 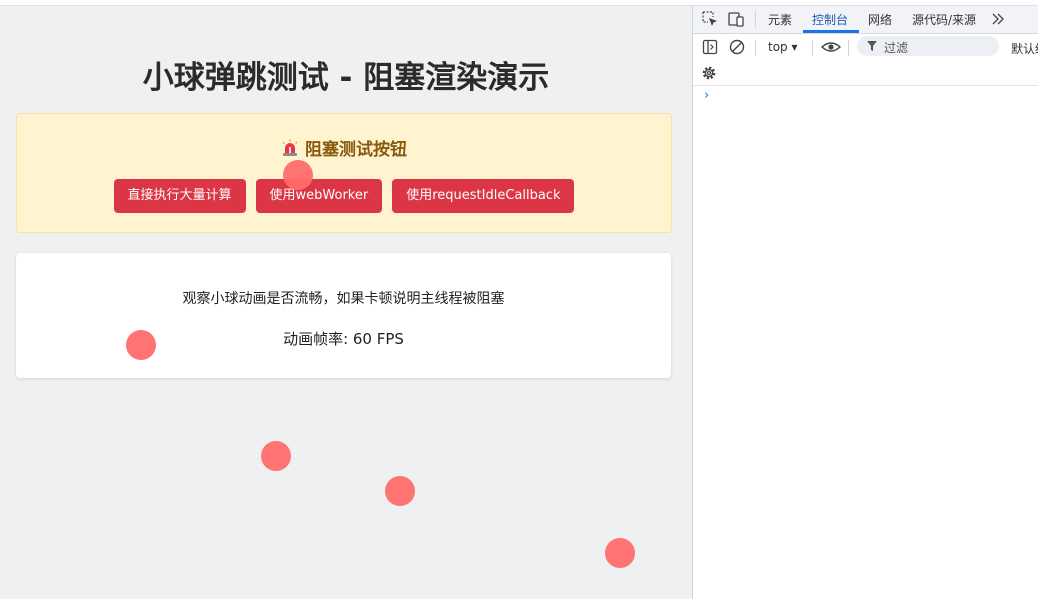 I want to click on filter-icon, so click(x=872, y=46).